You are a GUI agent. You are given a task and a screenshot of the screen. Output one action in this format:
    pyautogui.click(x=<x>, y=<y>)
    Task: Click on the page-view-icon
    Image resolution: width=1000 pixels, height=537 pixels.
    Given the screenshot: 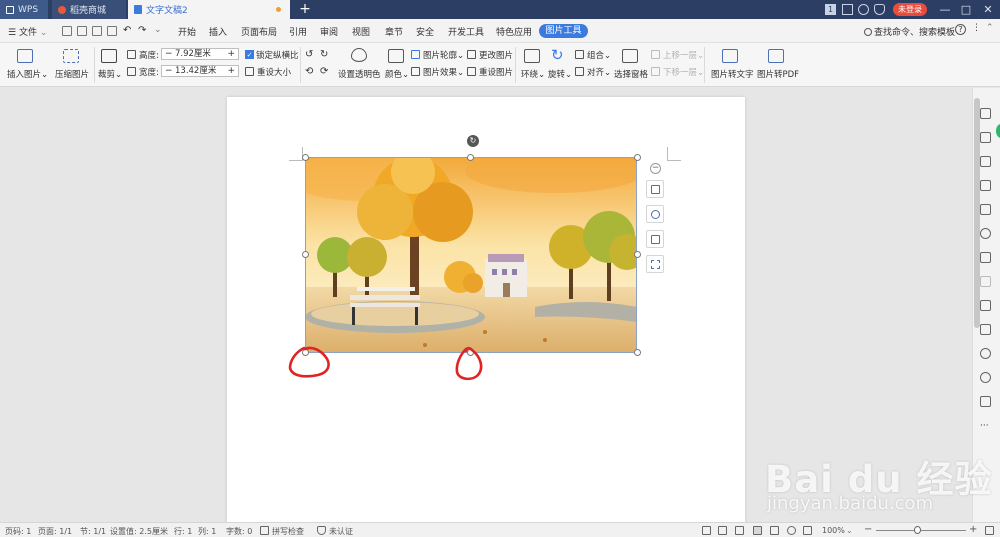 What is the action you would take?
    pyautogui.click(x=757, y=530)
    